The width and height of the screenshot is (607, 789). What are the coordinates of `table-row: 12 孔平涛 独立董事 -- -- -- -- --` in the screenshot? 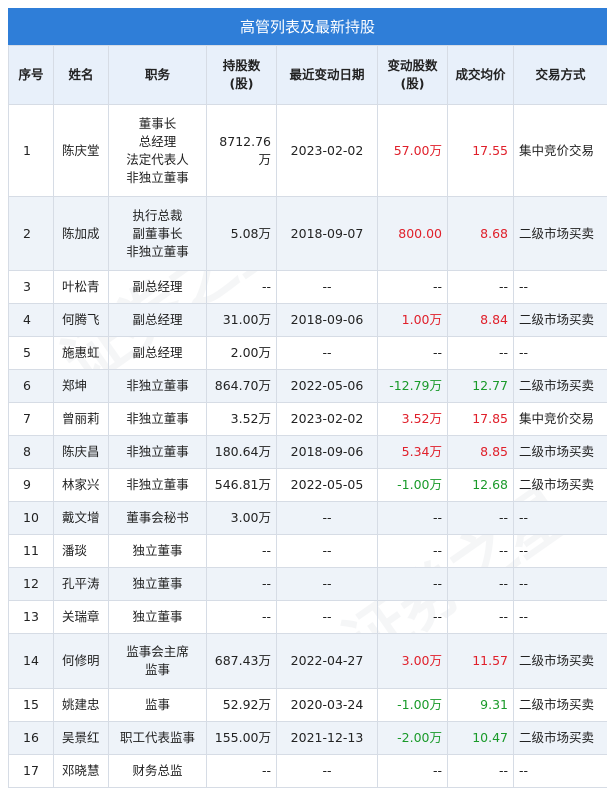 It's located at (307, 584).